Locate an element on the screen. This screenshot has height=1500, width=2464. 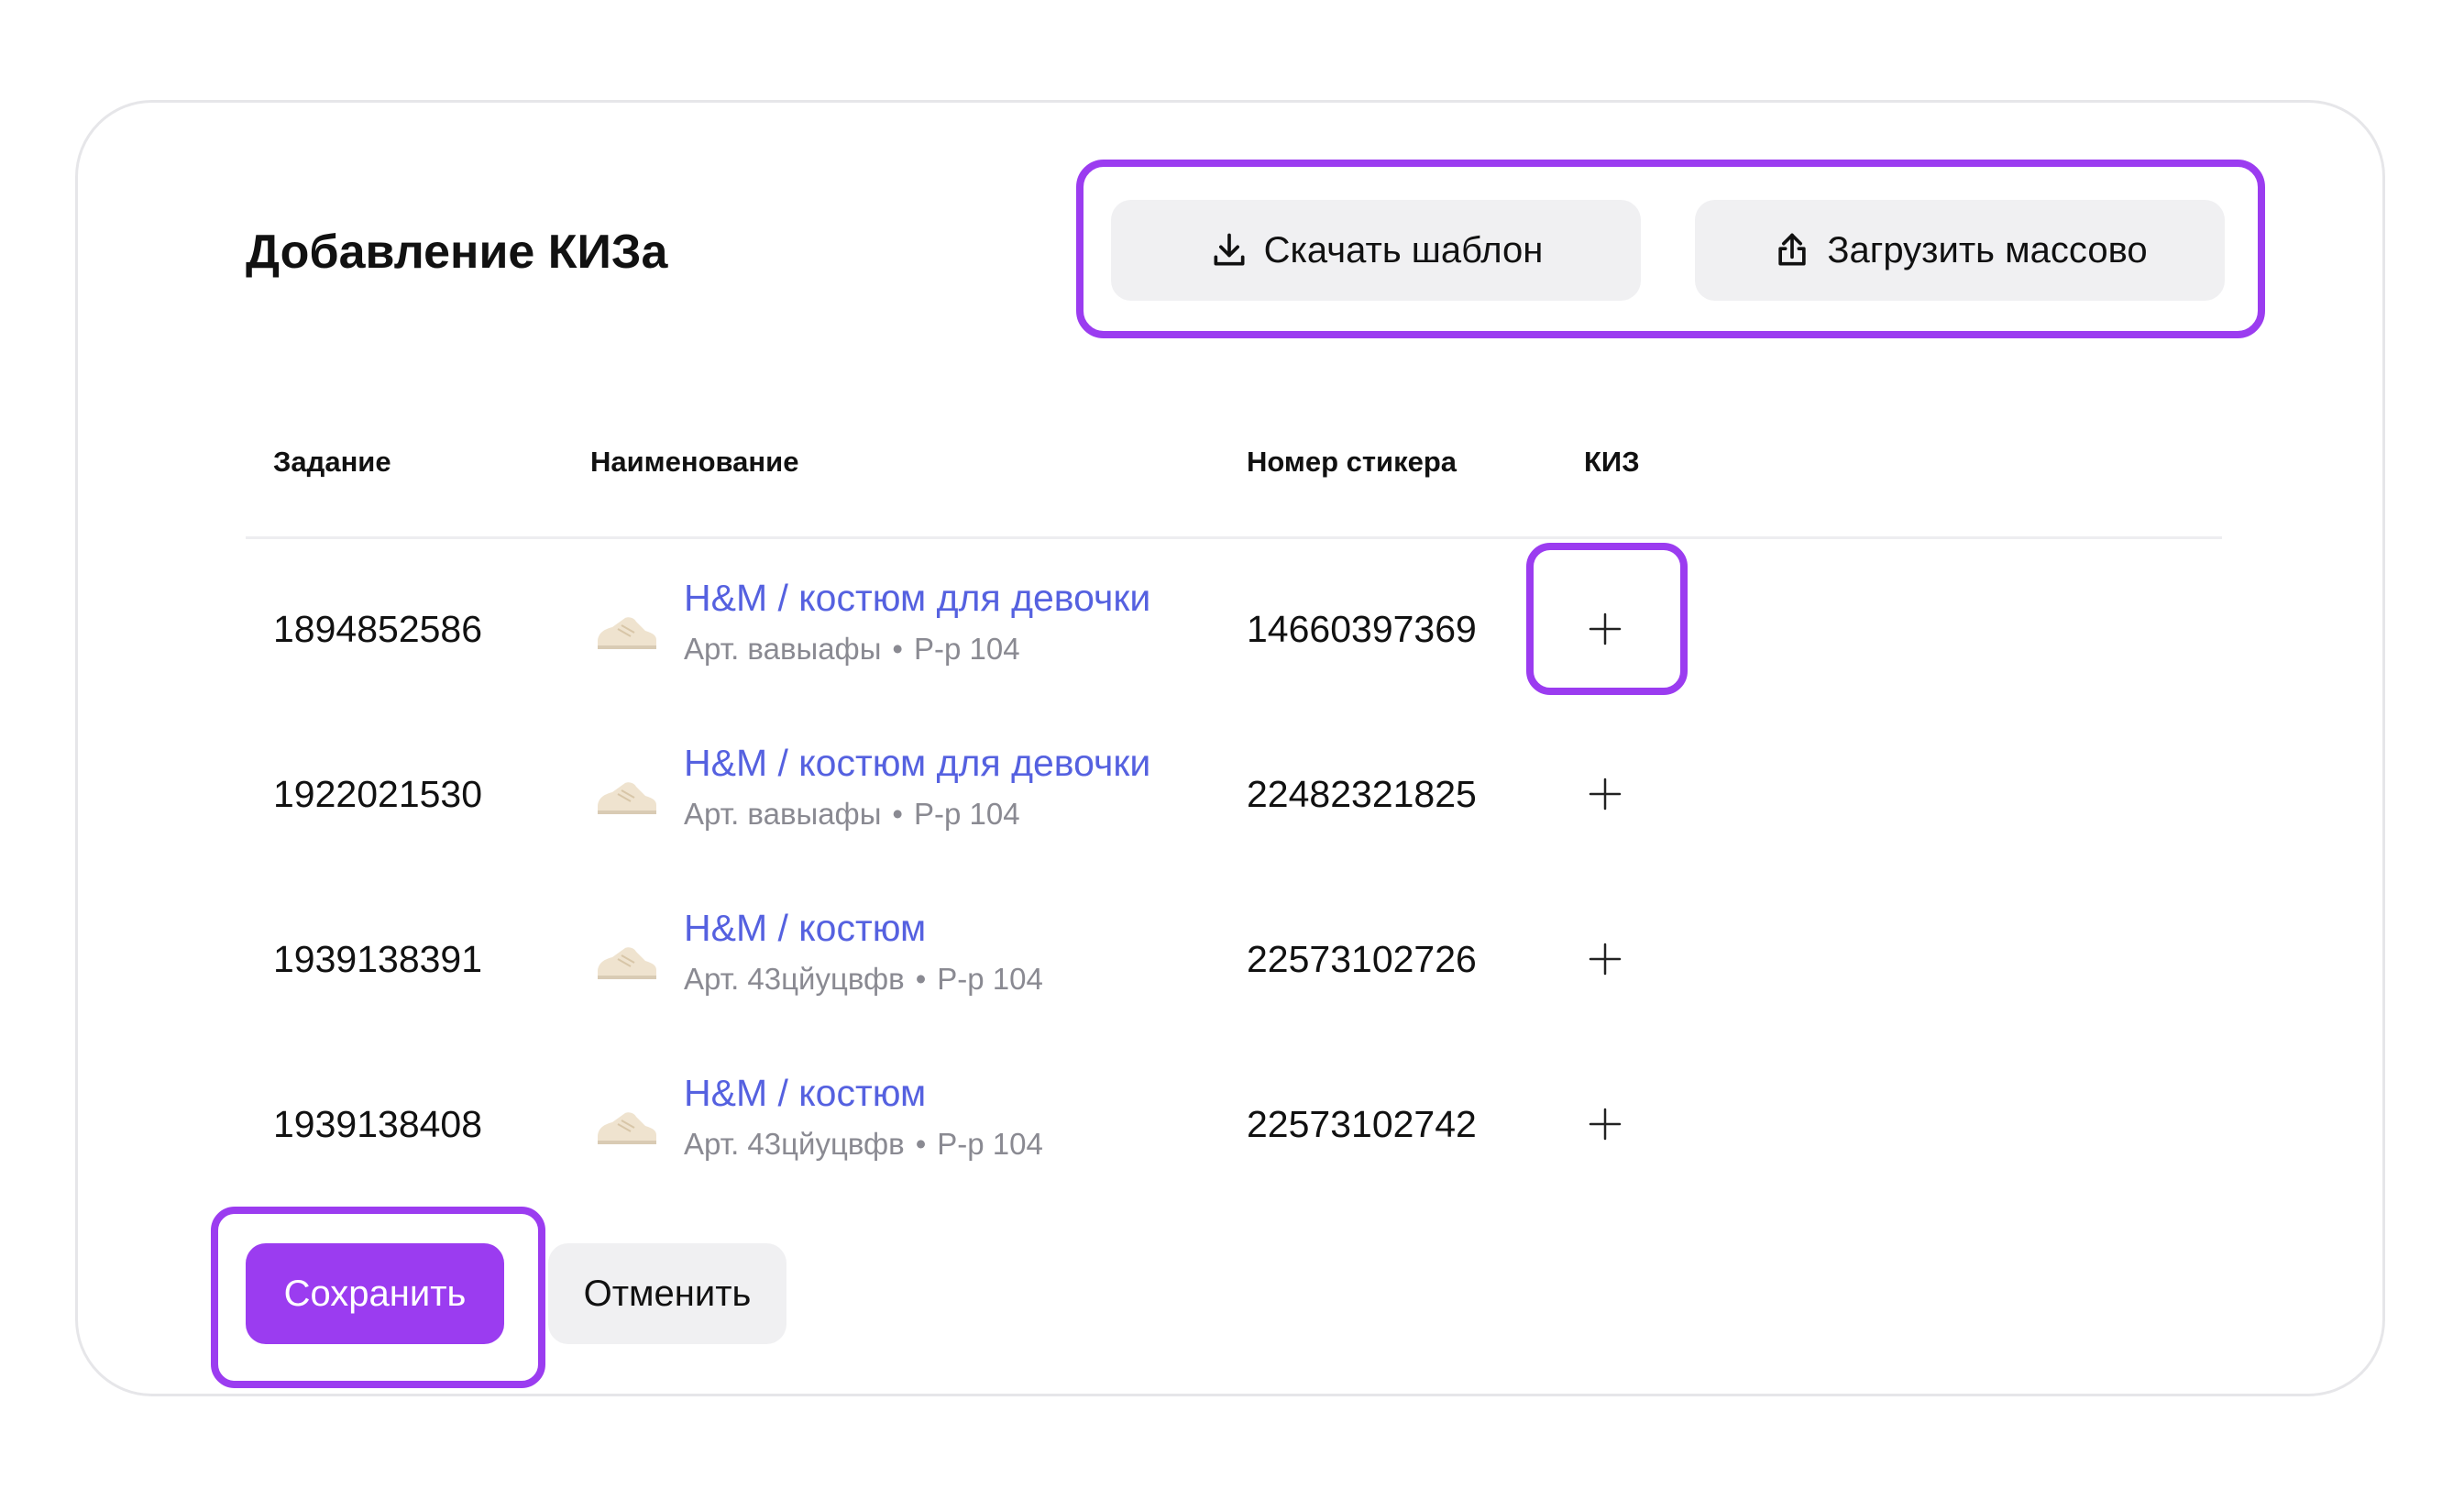
download-template-button: Скачать шаблон is located at coordinates (1376, 250).